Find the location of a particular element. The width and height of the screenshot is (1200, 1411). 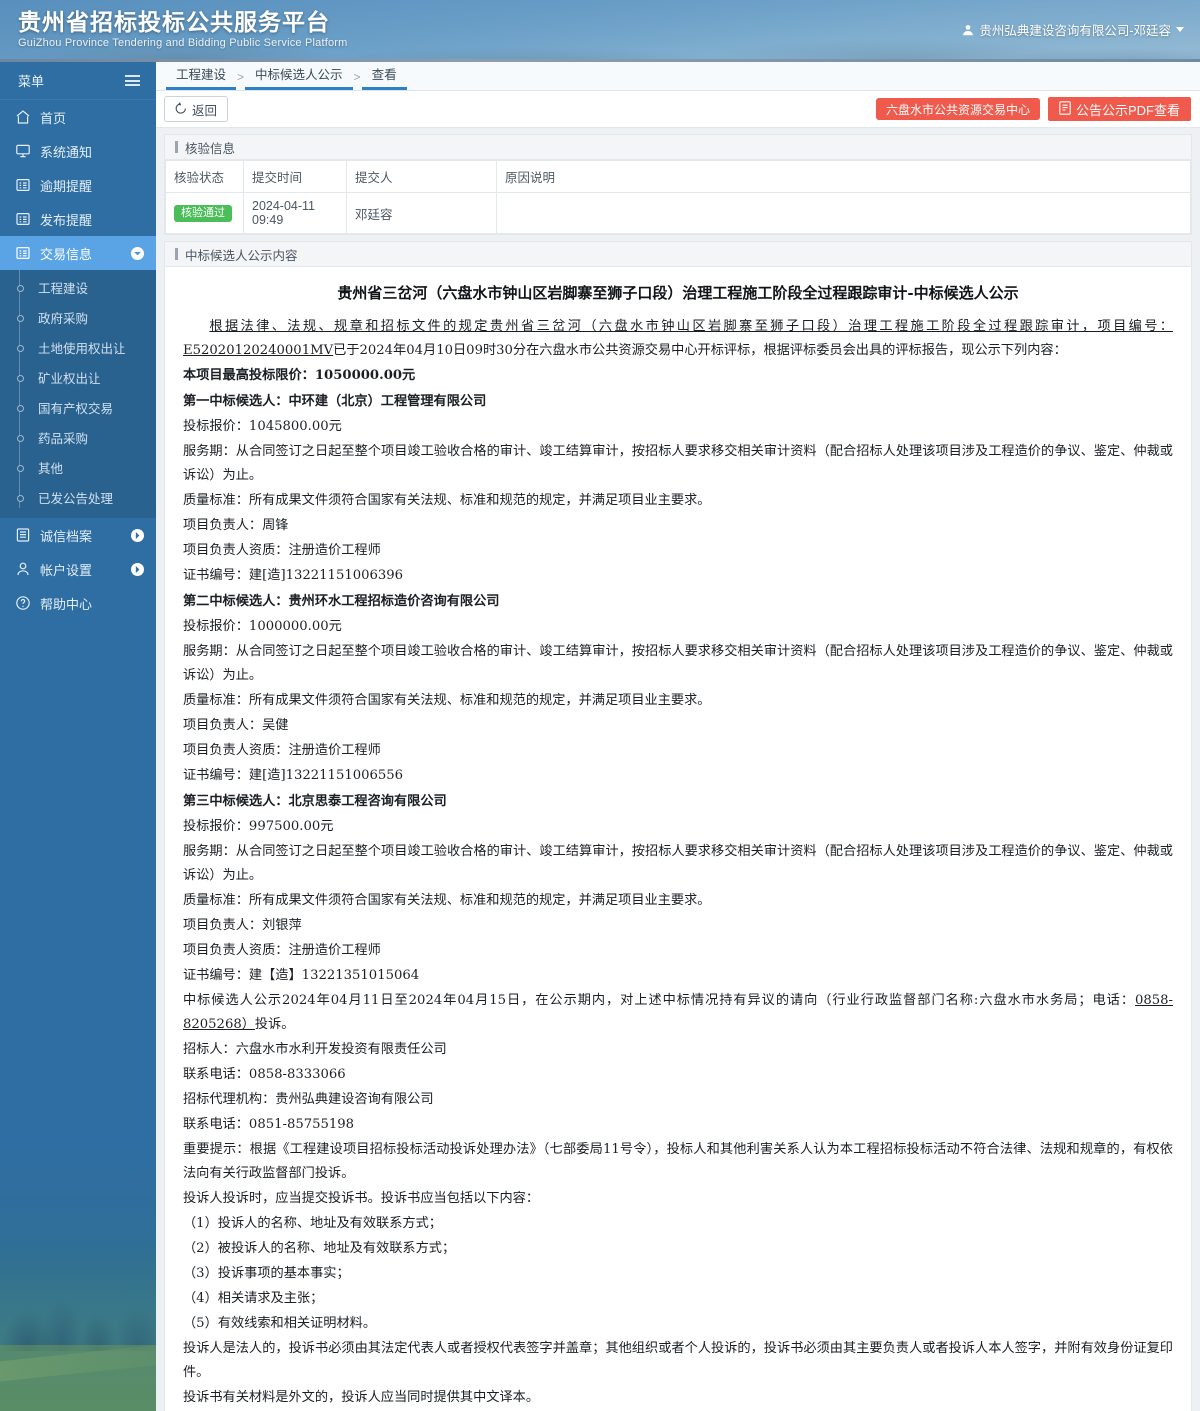

sidebar-item-system-notice: 系统通知 is located at coordinates (78, 151).